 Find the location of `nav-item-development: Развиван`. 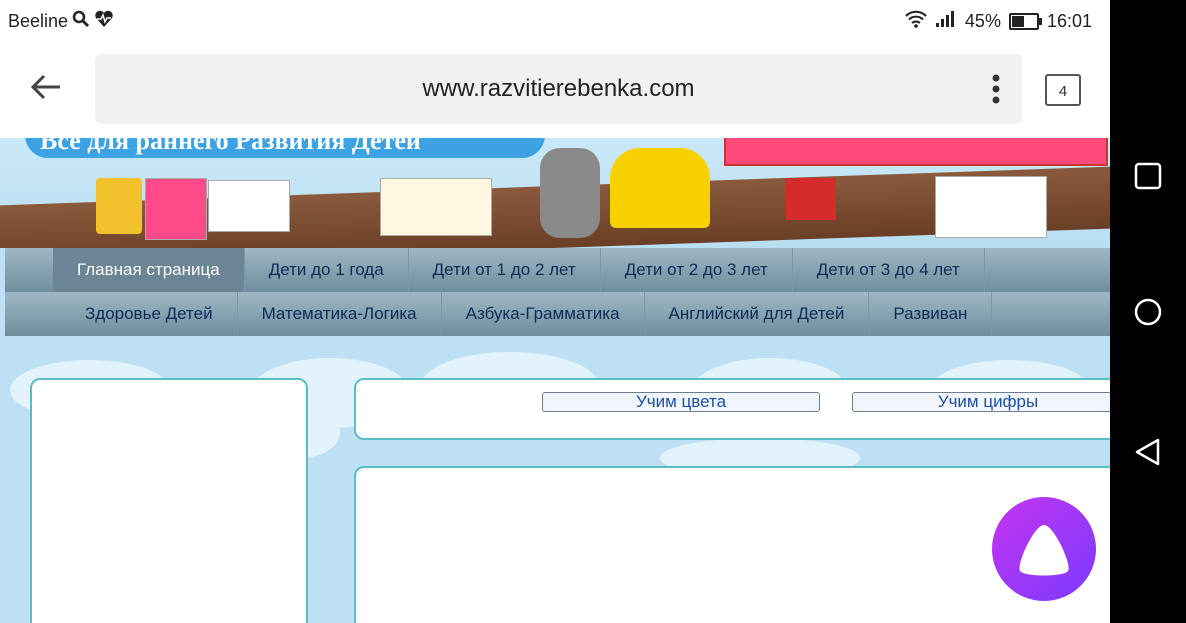

nav-item-development: Развиван is located at coordinates (931, 314).